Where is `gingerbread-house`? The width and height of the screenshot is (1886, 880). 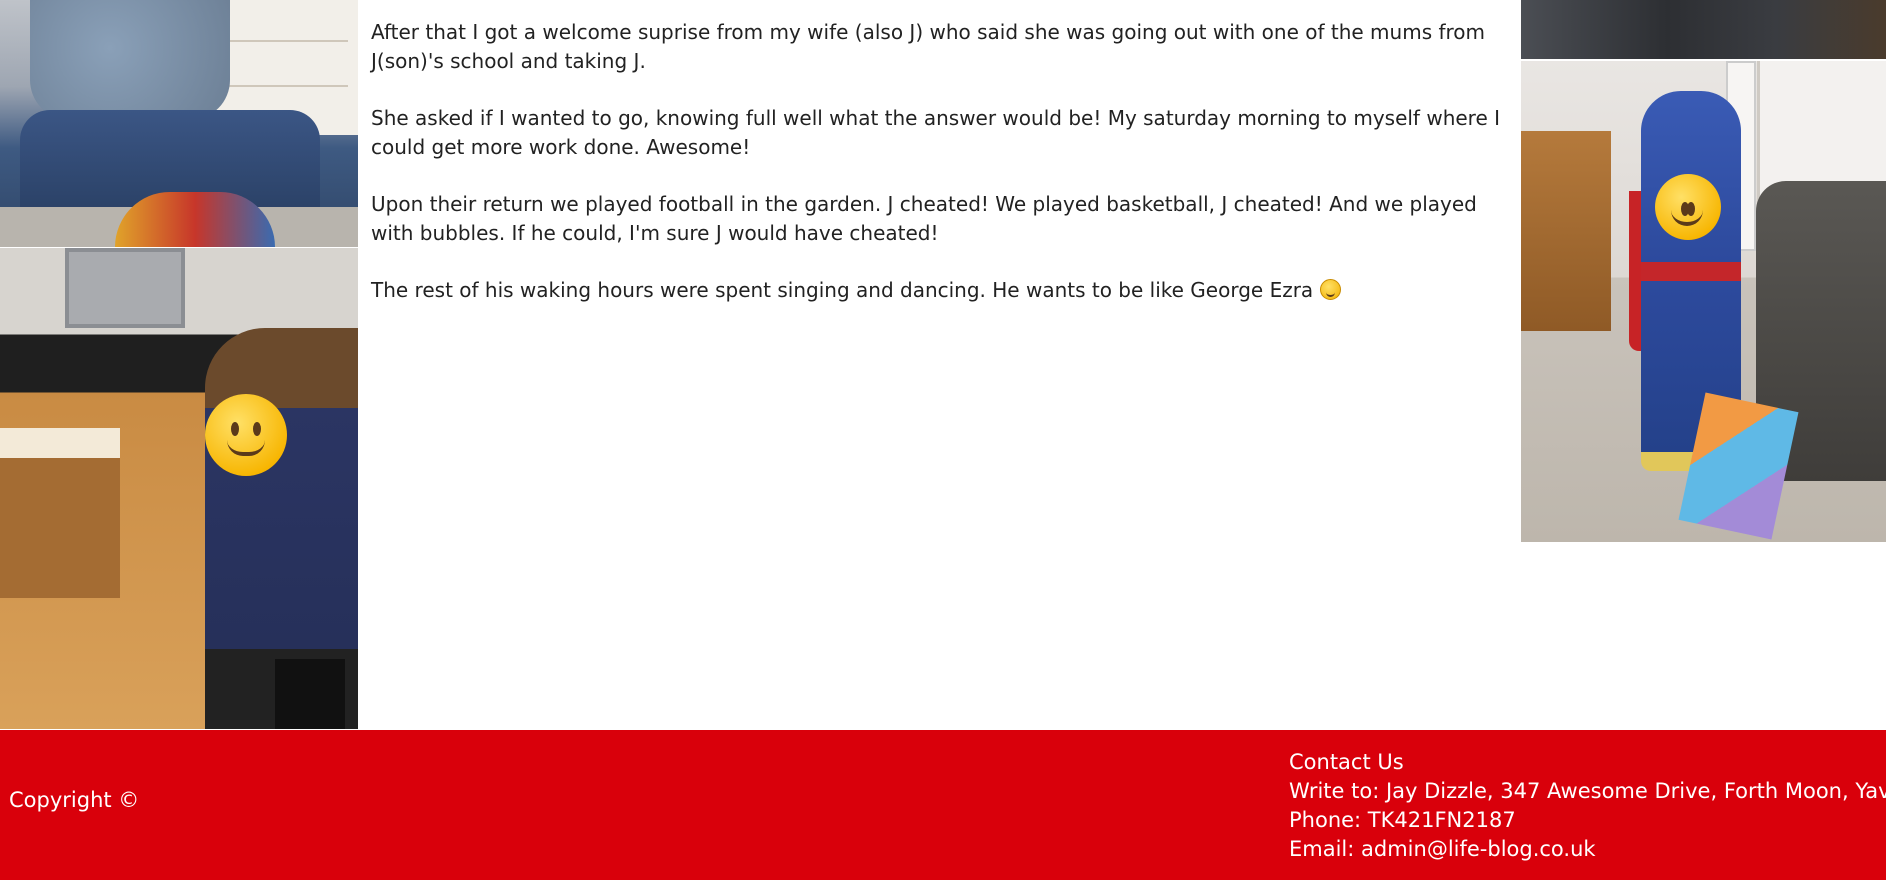
gingerbread-house is located at coordinates (60, 513).